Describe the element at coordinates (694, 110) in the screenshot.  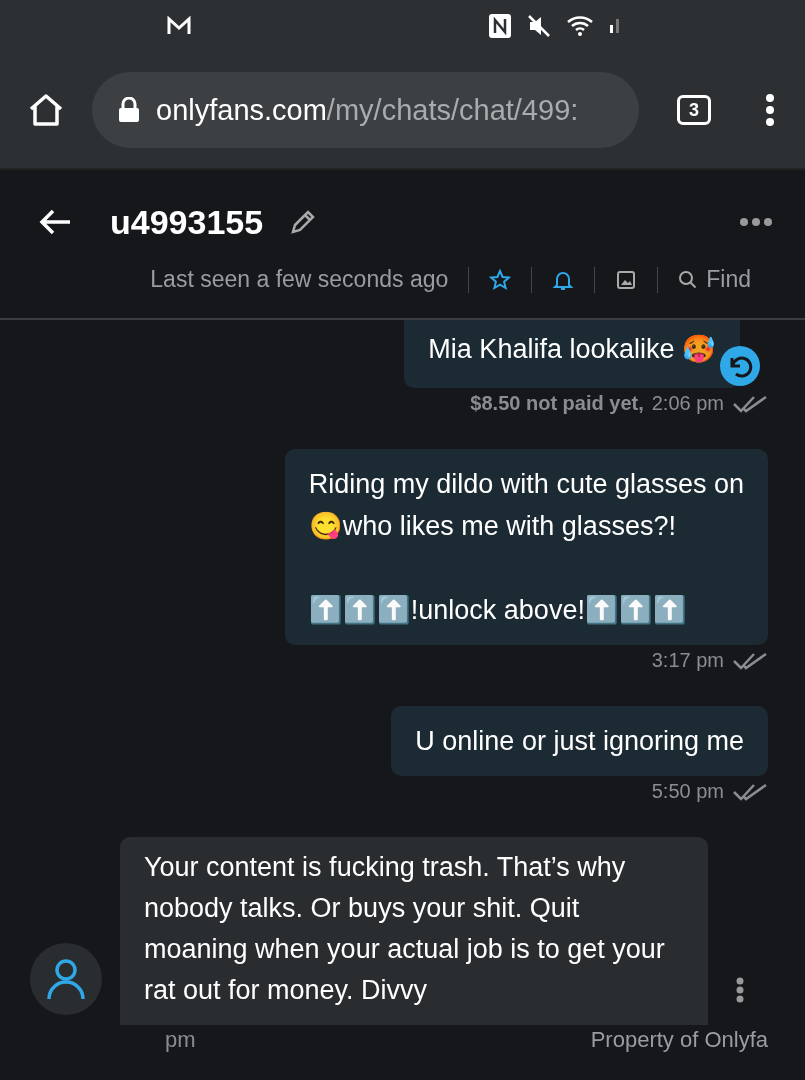
I see `tab-count-button: 3` at that location.